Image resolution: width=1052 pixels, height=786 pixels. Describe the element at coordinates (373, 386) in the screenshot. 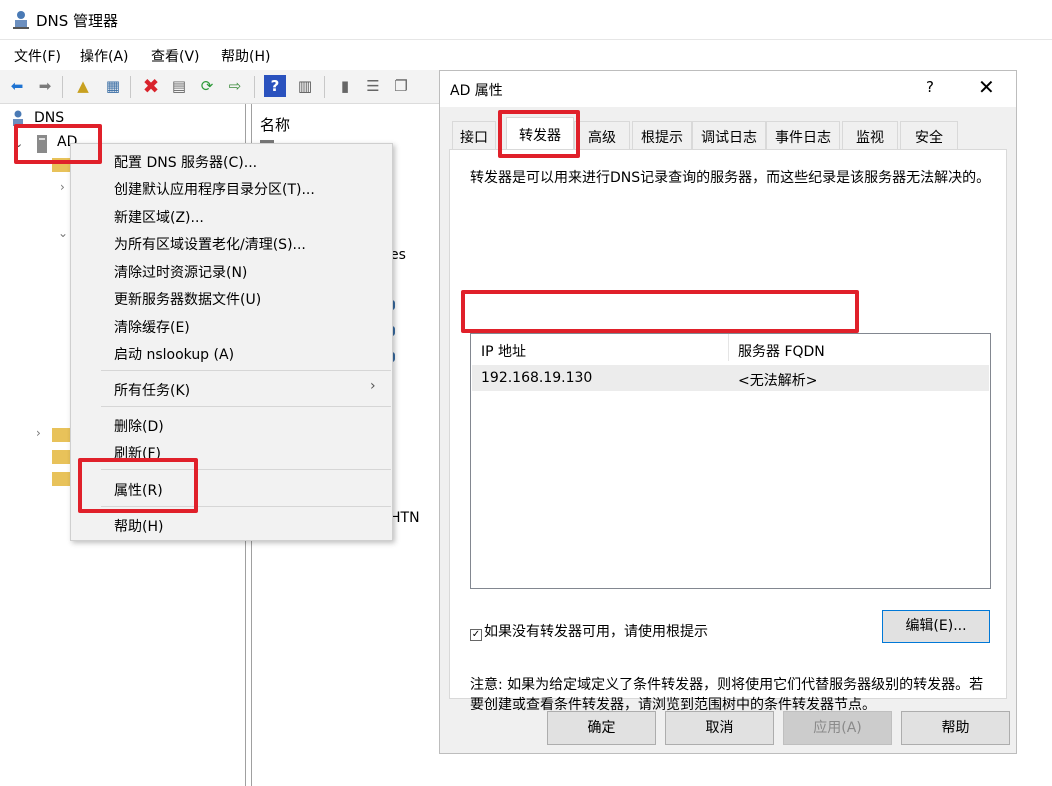

I see `submenu-arrow-icon: ›` at that location.